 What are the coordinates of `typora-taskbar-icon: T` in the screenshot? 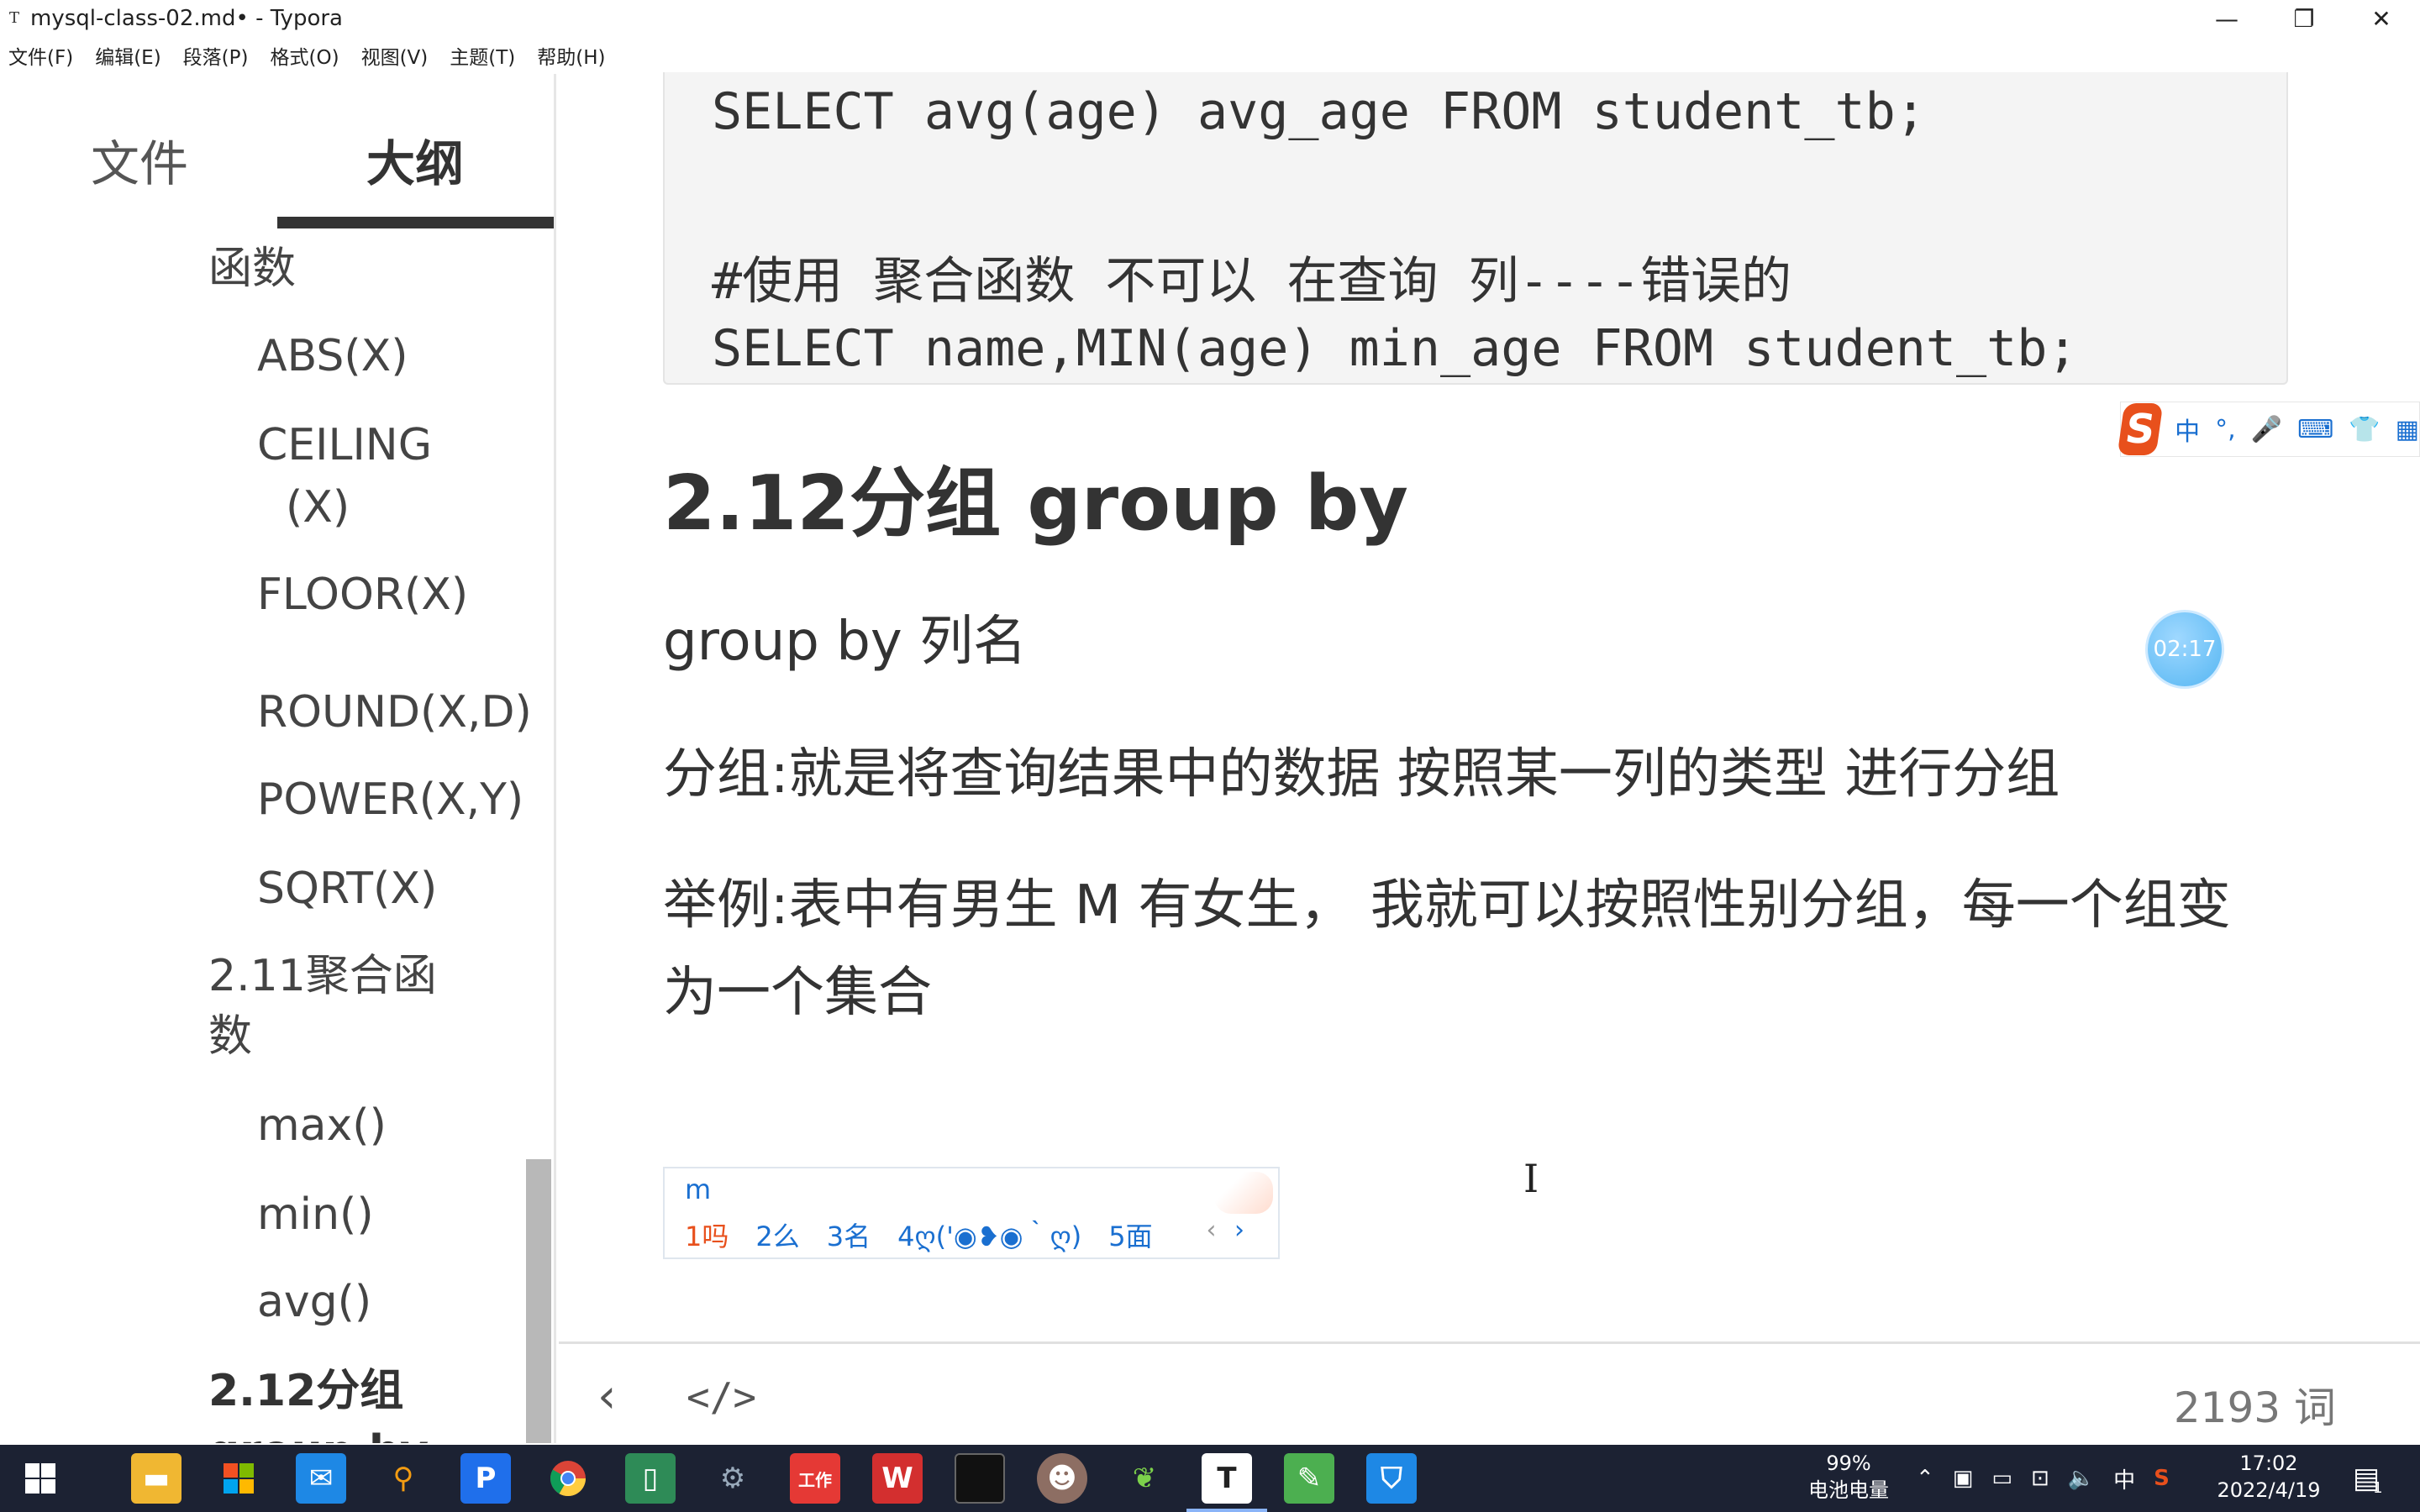 It's located at (1227, 1478).